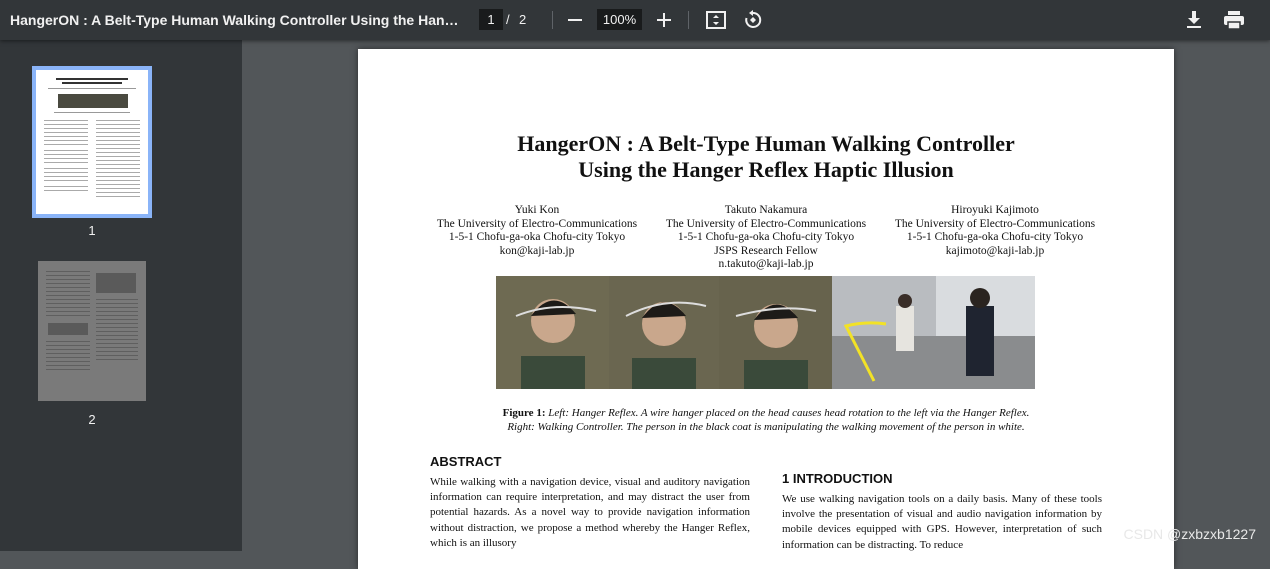  Describe the element at coordinates (837, 478) in the screenshot. I see `intro-heading: 1 INTRODUCTION` at that location.